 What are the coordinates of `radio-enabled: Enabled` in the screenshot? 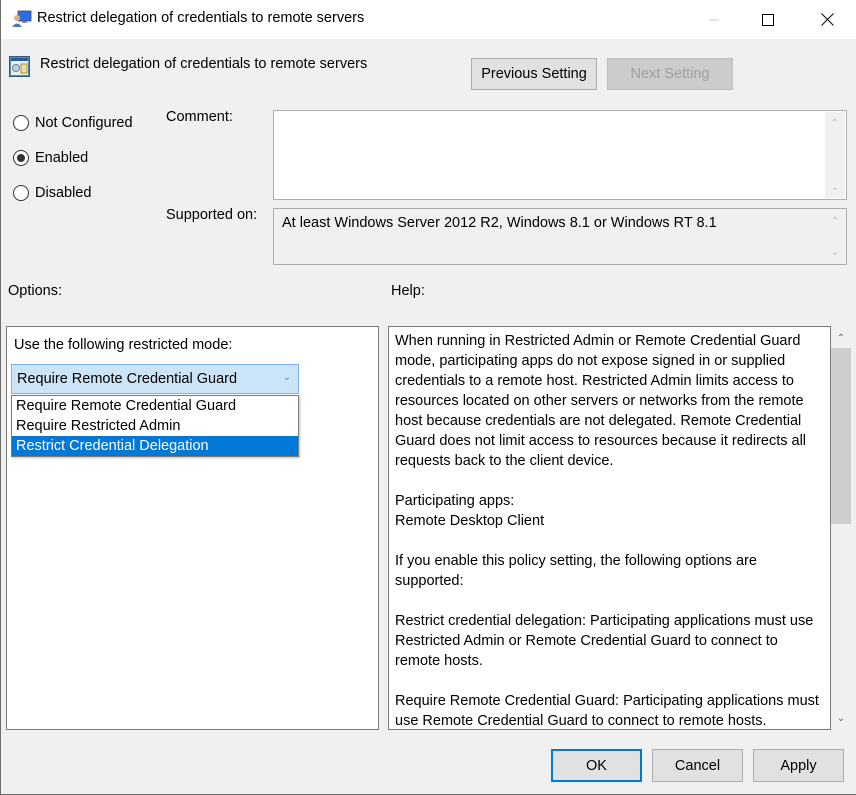 It's located at (50, 158).